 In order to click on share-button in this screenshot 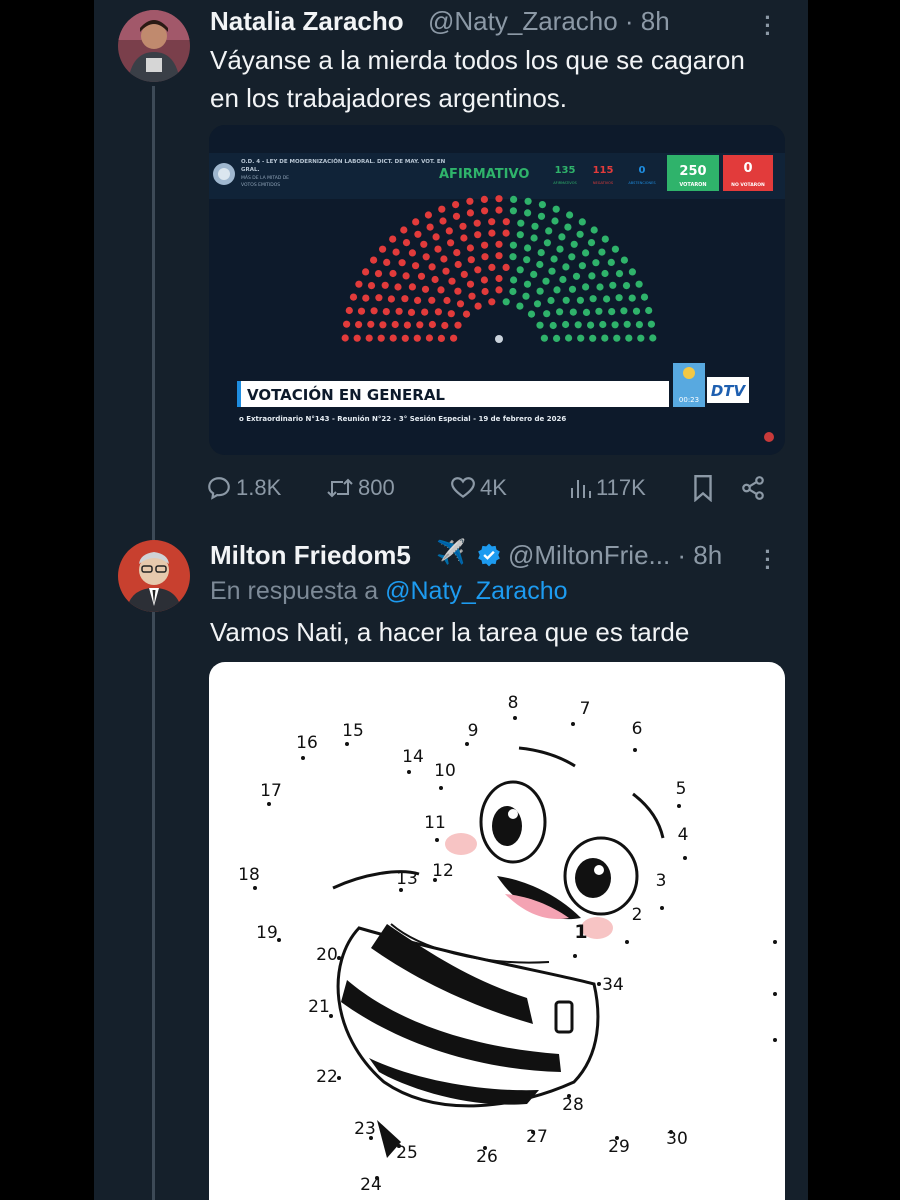, I will do `click(753, 488)`.